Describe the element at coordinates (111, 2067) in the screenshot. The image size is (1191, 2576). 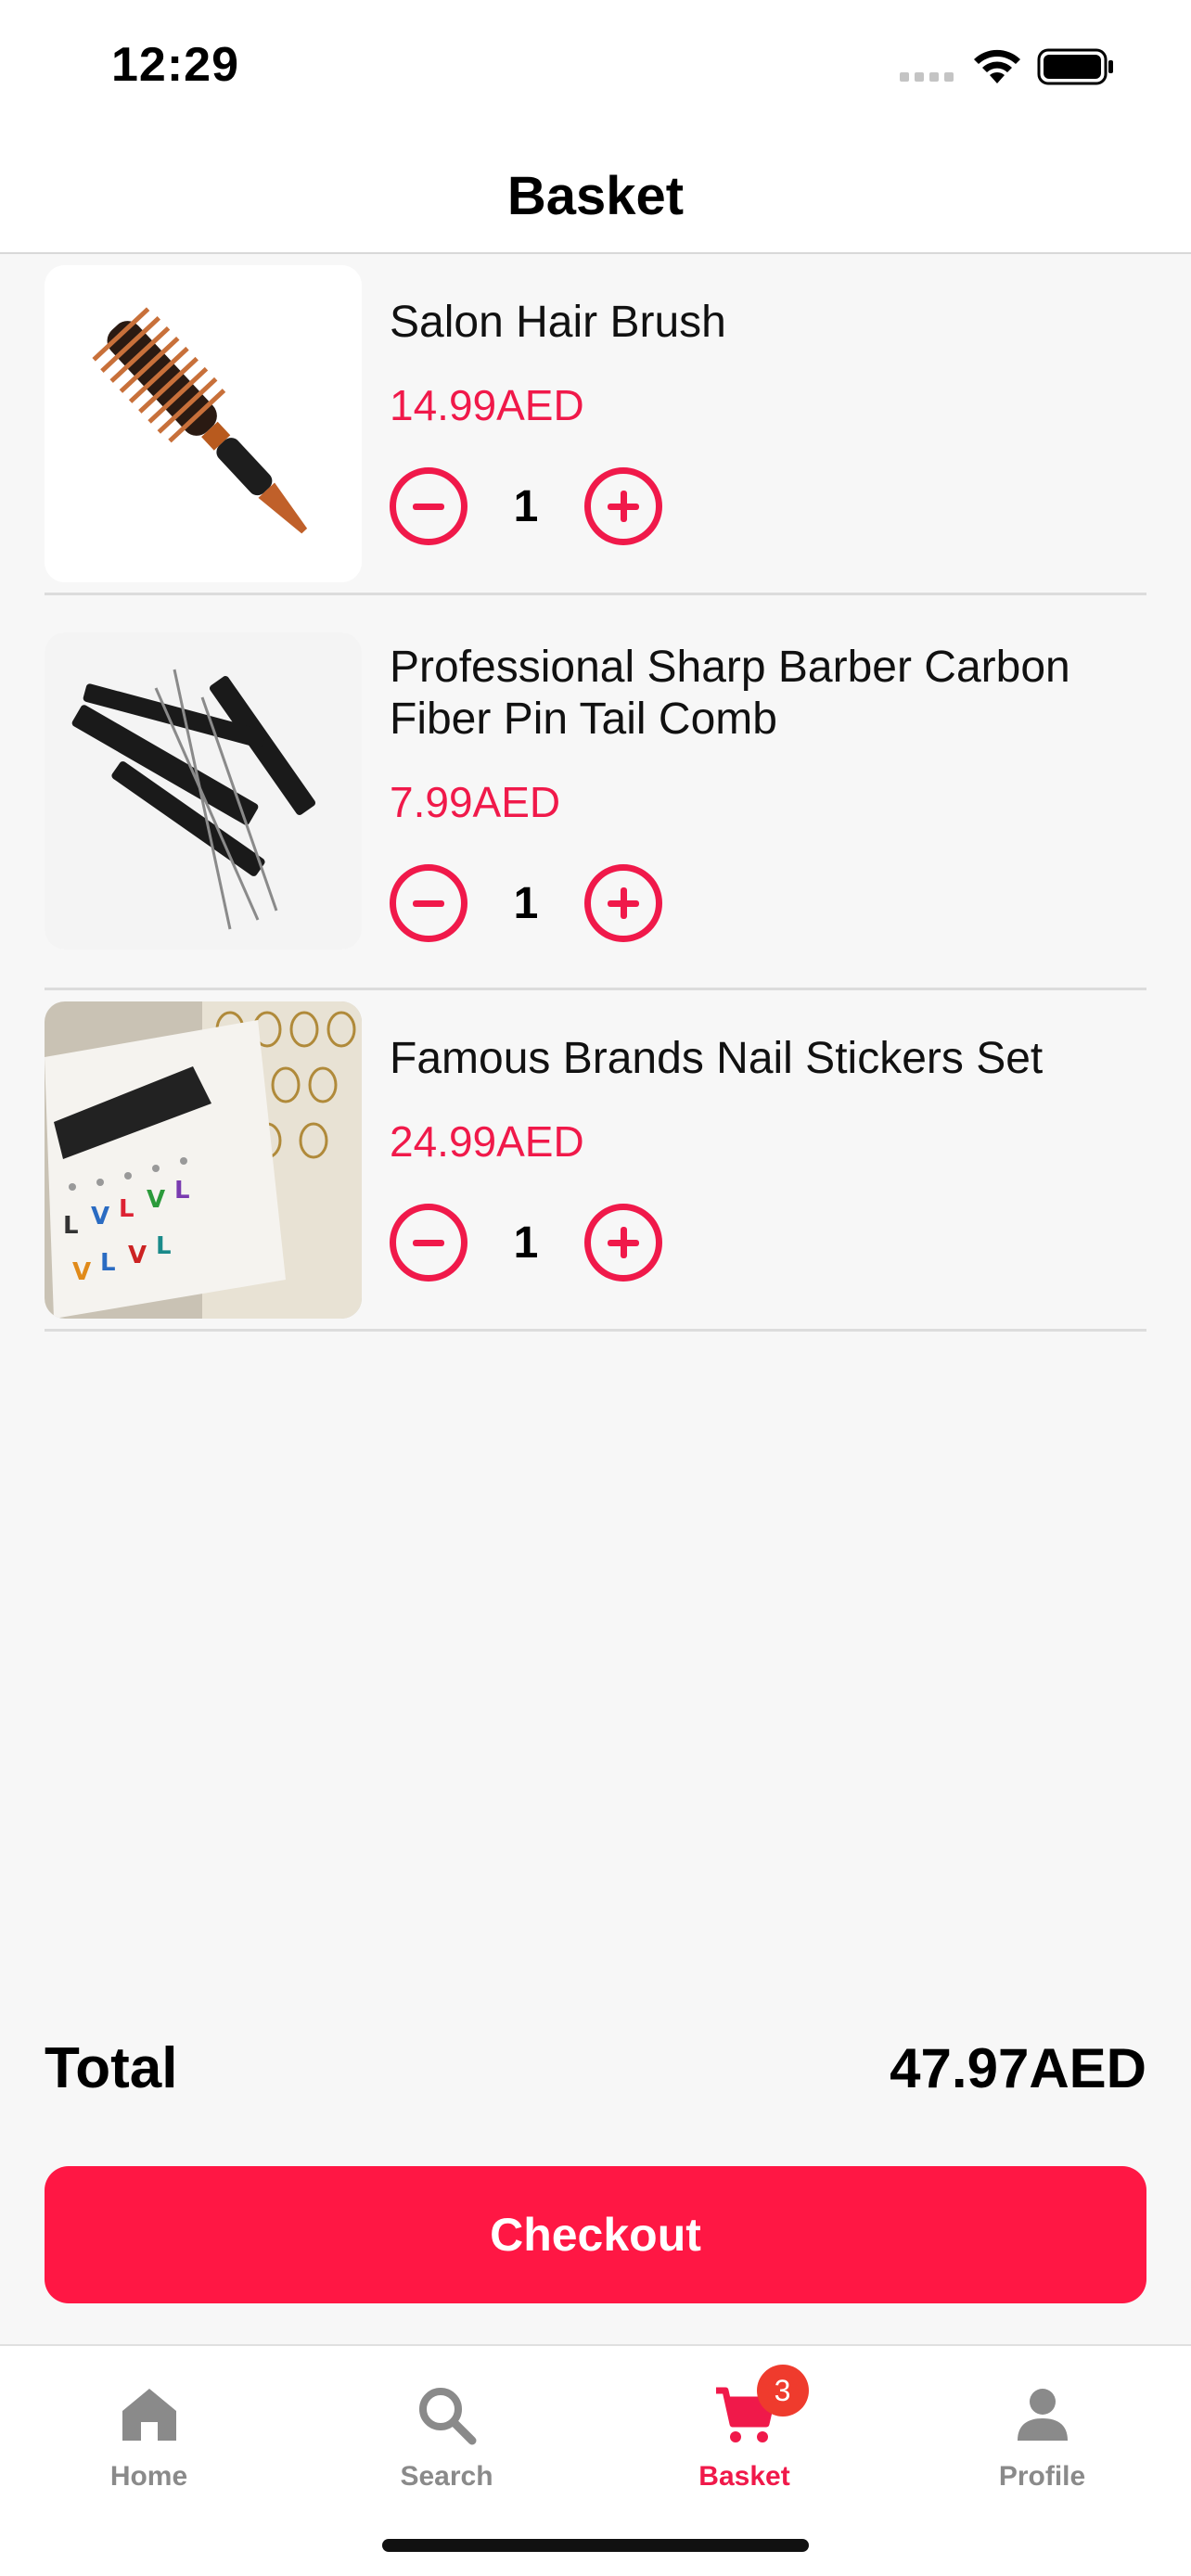
I see `total-label: Total` at that location.